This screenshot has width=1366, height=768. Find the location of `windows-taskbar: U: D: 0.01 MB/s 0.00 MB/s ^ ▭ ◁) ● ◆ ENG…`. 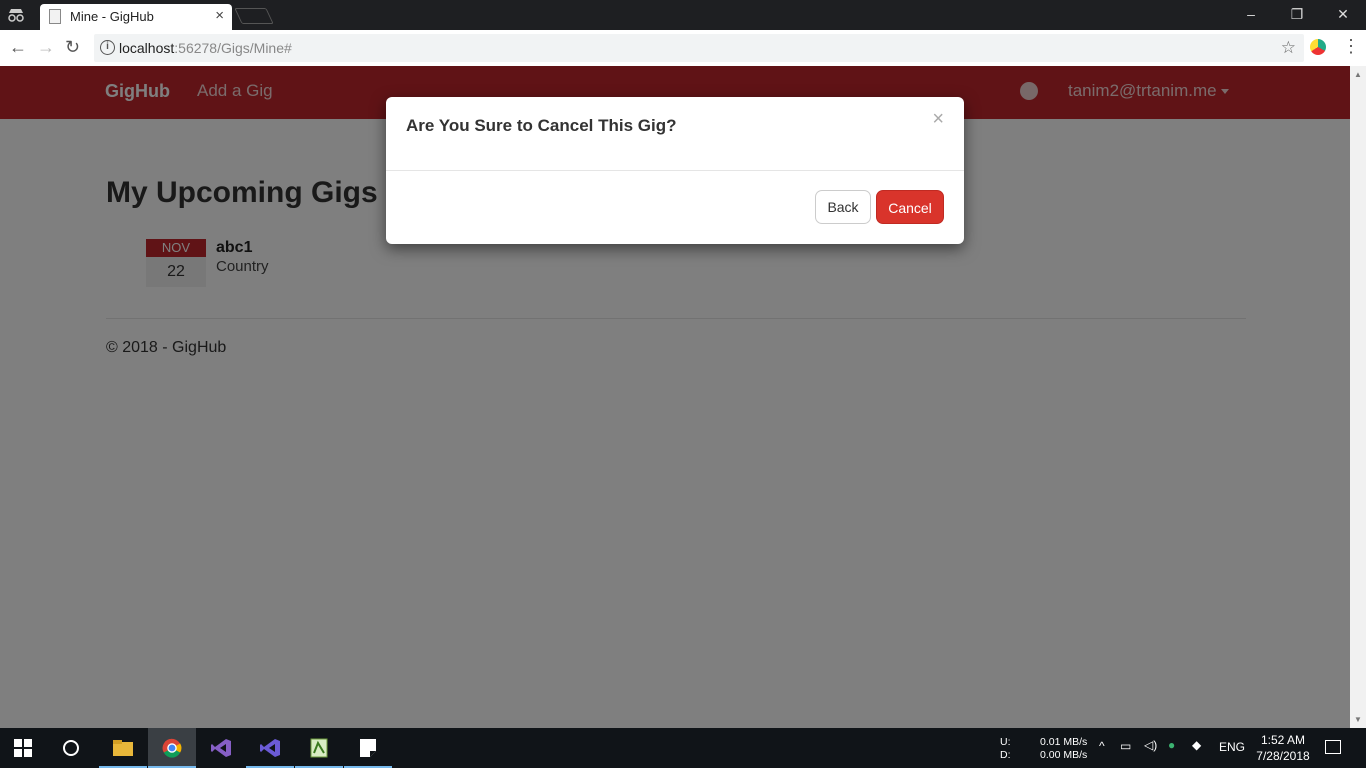

windows-taskbar: U: D: 0.01 MB/s 0.00 MB/s ^ ▭ ◁) ● ◆ ENG… is located at coordinates (683, 748).